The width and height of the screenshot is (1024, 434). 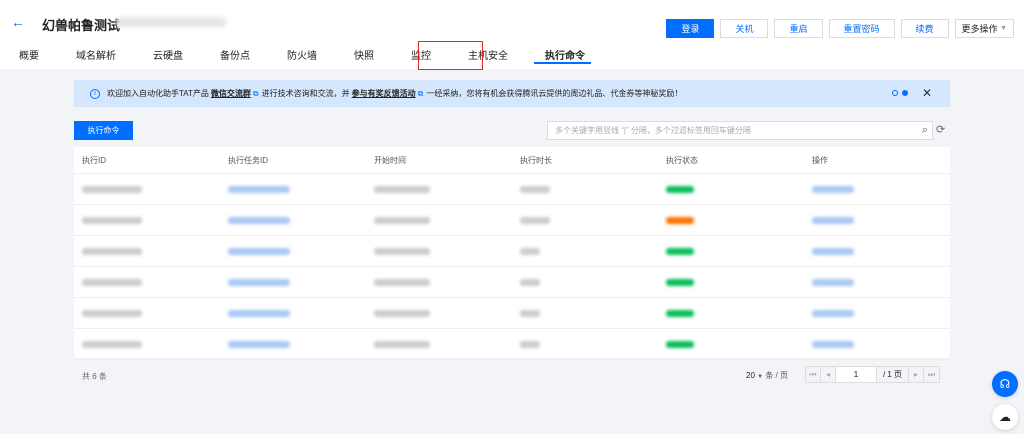 I want to click on search-input: 多个关键字用竖线 “|” 分隔，多个过滤标签用回车键分隔 ⌕, so click(x=740, y=130).